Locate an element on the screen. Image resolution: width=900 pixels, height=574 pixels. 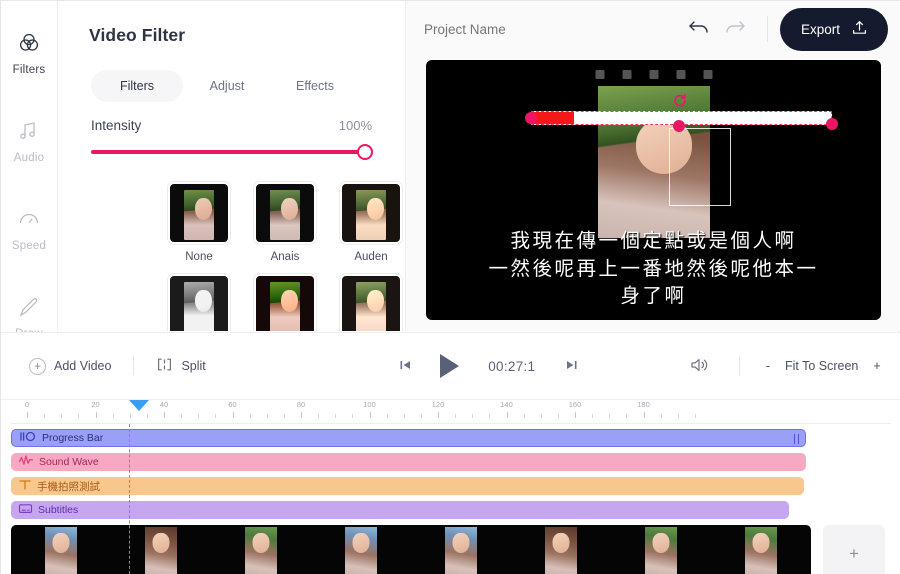
ruler-tick-label: 160 is located at coordinates (575, 404).